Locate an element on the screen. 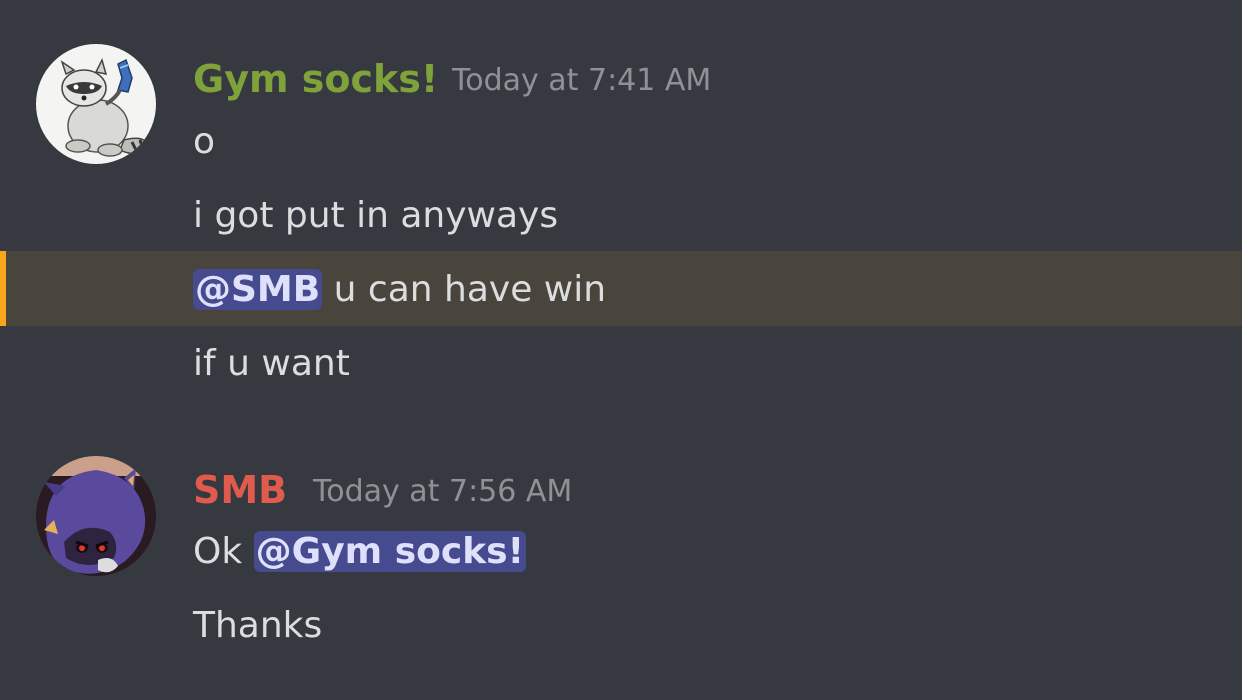  message-line-mention: @SMB u can have win is located at coordinates (399, 290).